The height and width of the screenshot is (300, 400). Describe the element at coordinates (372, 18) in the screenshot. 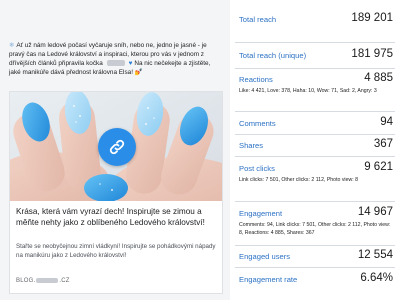

I see `metric-value: 189 201` at that location.